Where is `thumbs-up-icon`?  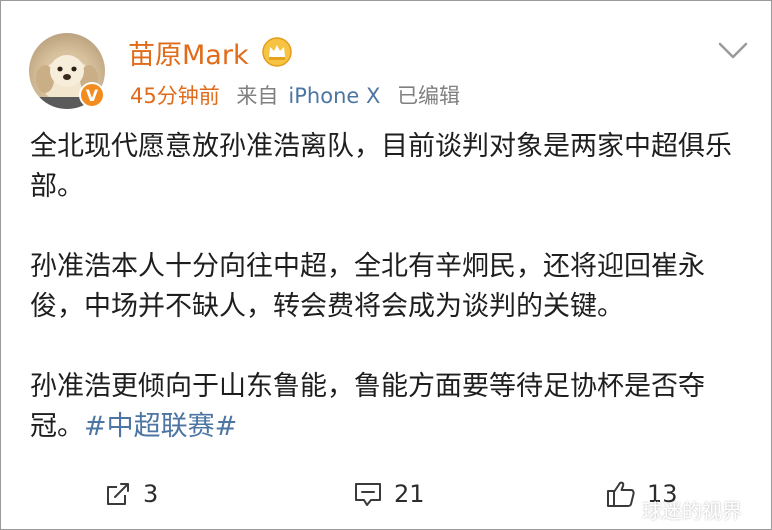
thumbs-up-icon is located at coordinates (621, 494).